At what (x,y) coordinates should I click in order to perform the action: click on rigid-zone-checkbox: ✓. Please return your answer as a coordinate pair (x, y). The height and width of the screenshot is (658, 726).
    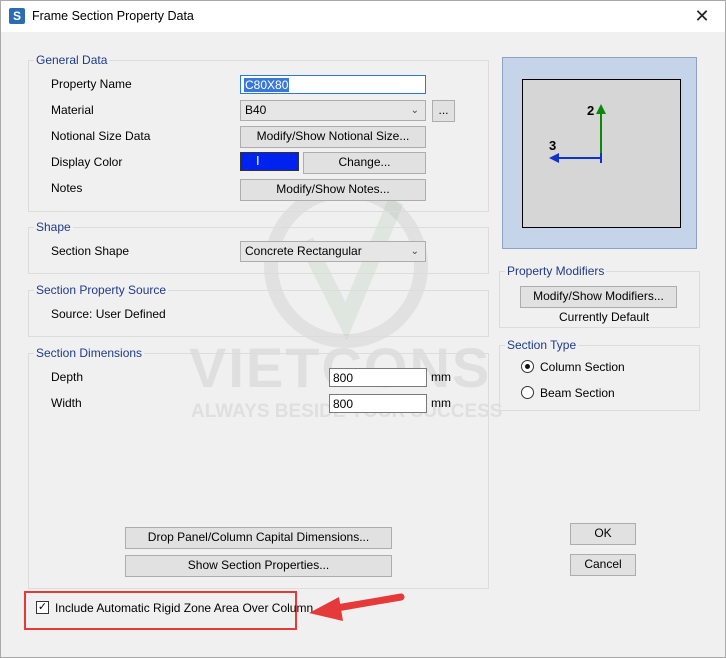
    Looking at the image, I should click on (42, 607).